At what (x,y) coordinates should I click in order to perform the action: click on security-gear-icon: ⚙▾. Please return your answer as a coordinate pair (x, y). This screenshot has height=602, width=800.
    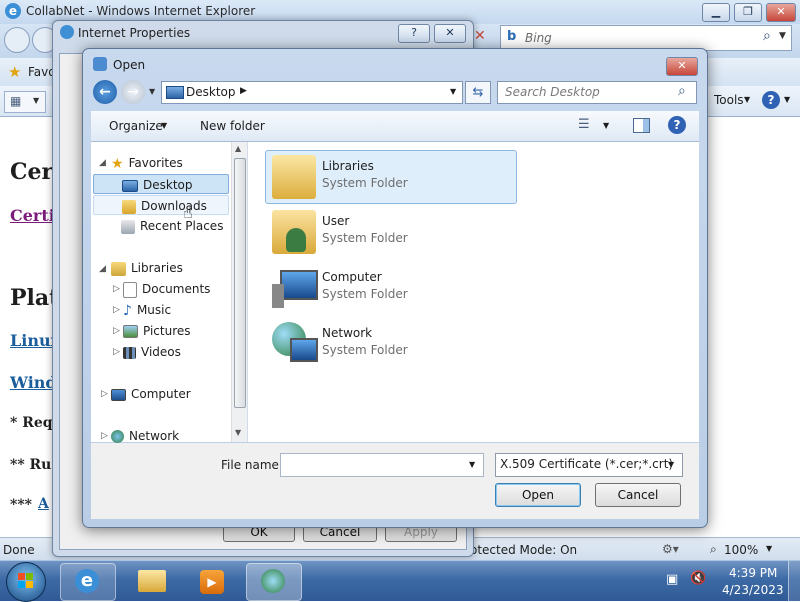
    Looking at the image, I should click on (670, 549).